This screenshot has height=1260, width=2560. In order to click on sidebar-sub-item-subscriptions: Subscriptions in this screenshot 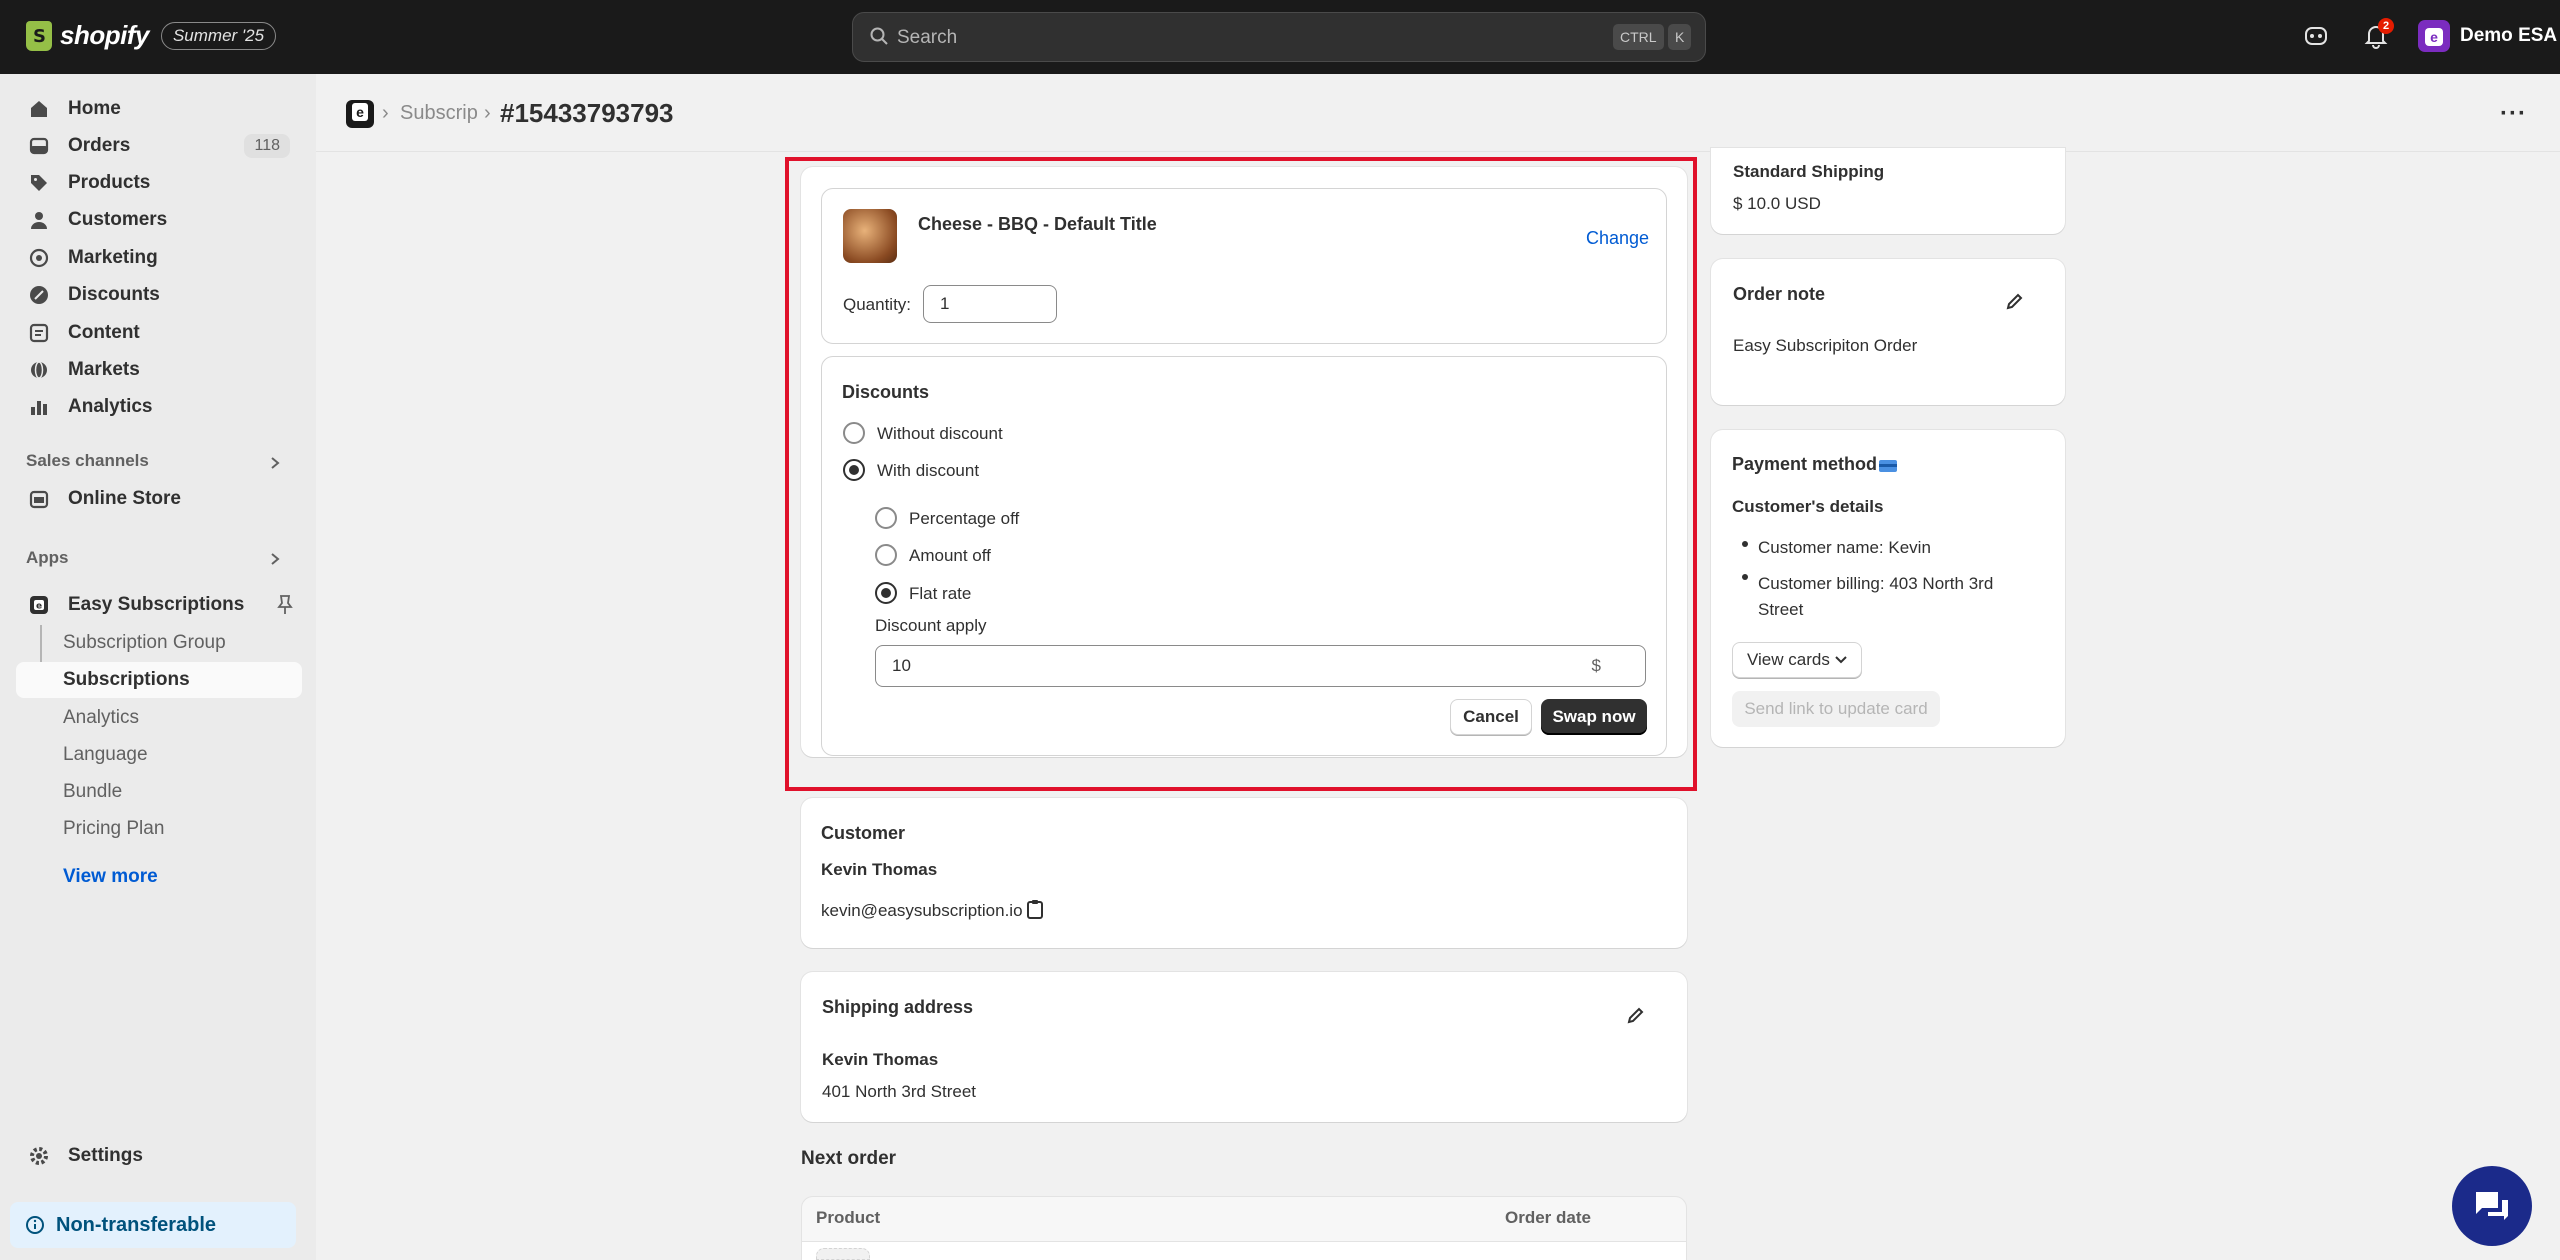, I will do `click(126, 680)`.